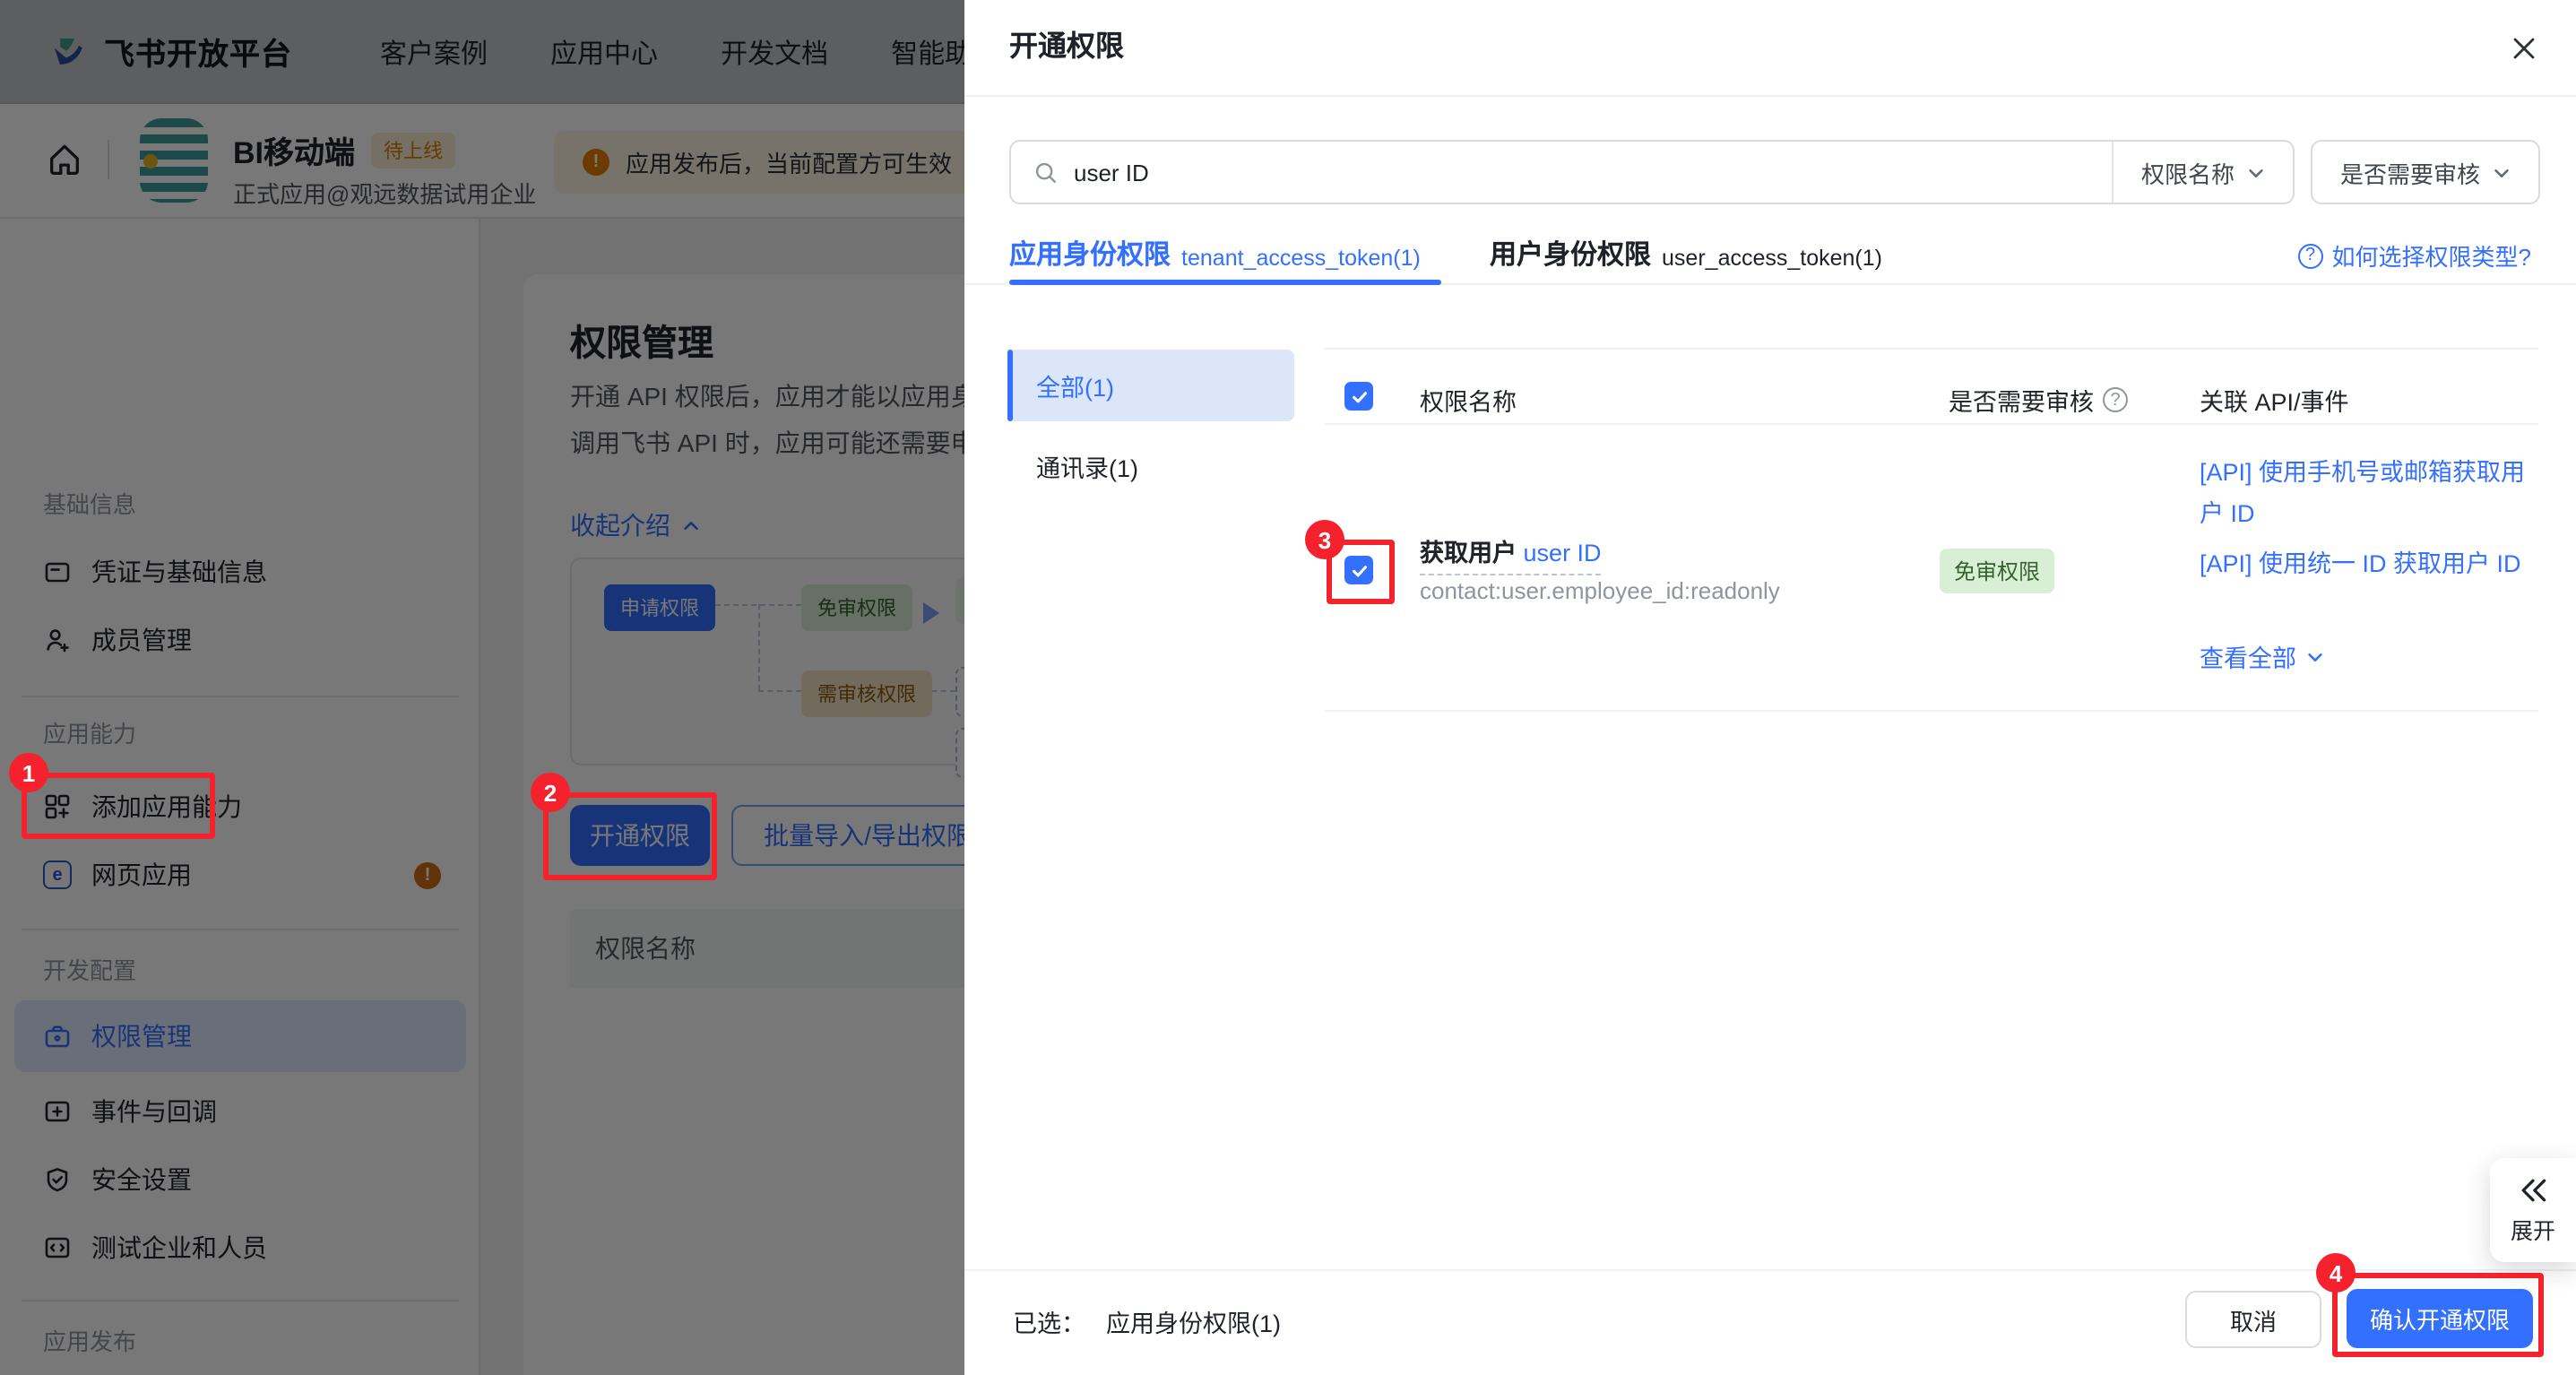 This screenshot has height=1375, width=2576. I want to click on subnav-item-contacts: 通讯录(1), so click(1087, 466).